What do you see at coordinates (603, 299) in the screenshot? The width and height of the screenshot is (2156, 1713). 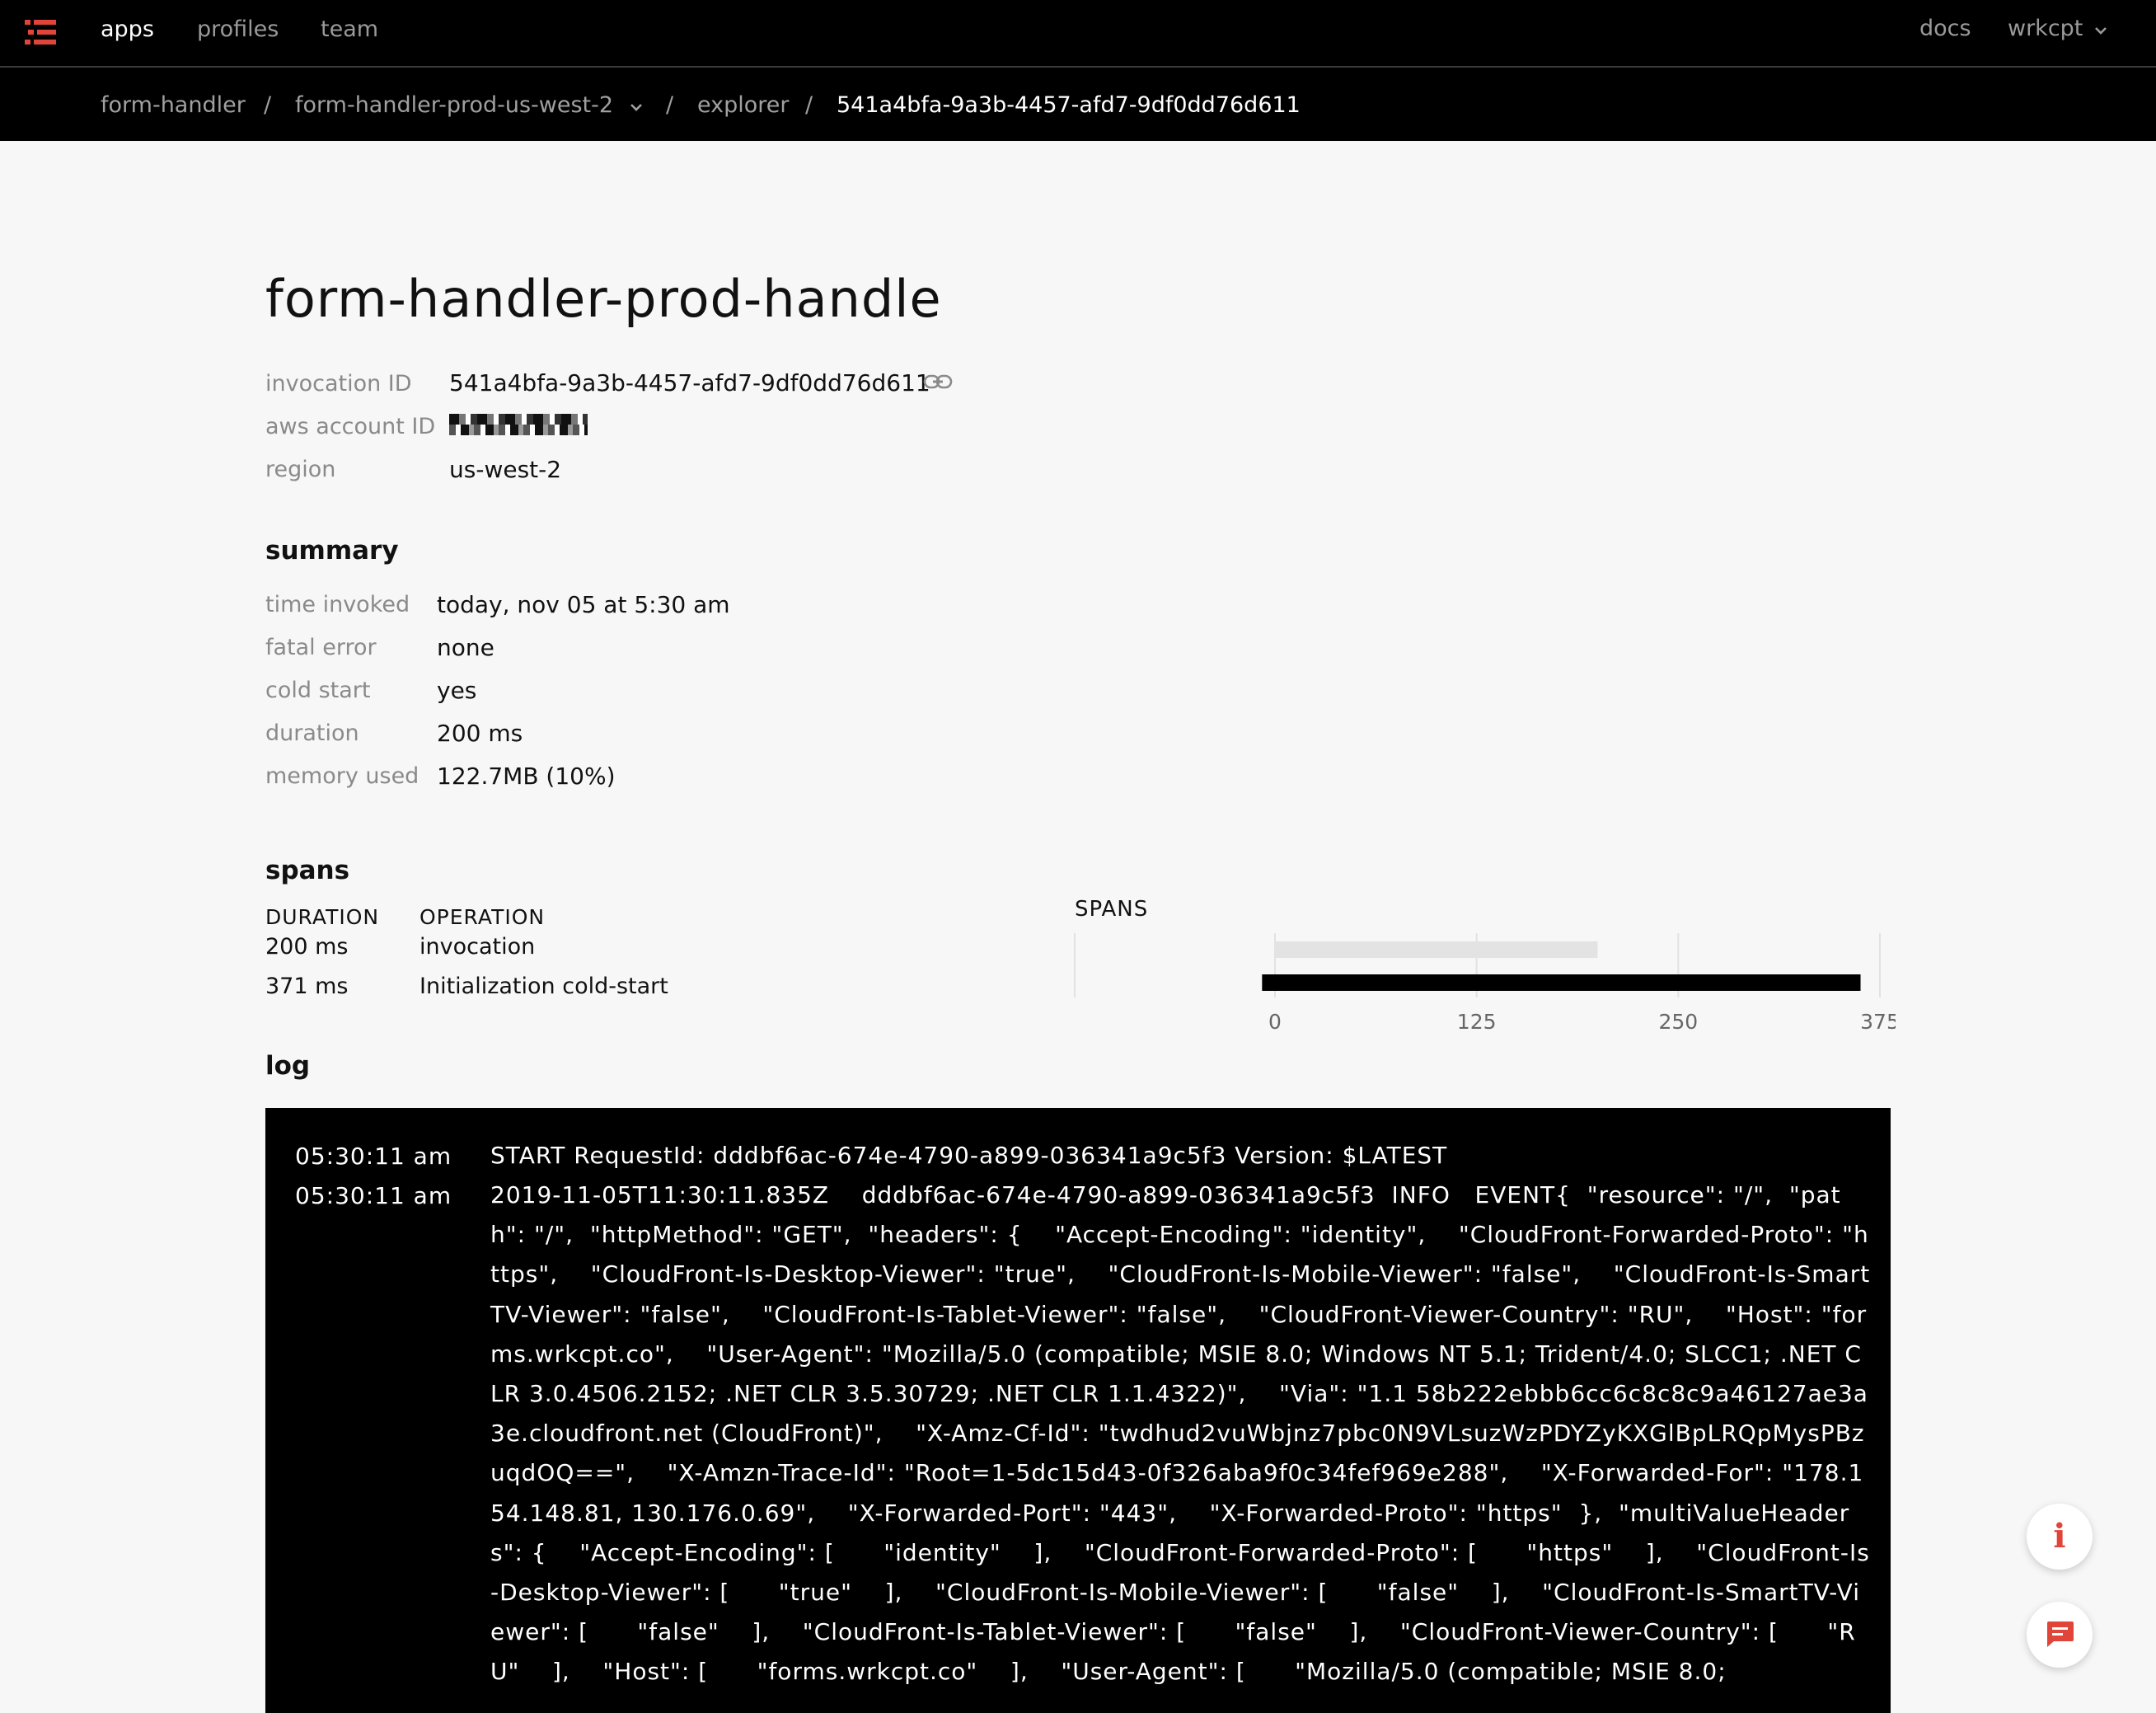 I see `page-title: form-handler-prod-handle` at bounding box center [603, 299].